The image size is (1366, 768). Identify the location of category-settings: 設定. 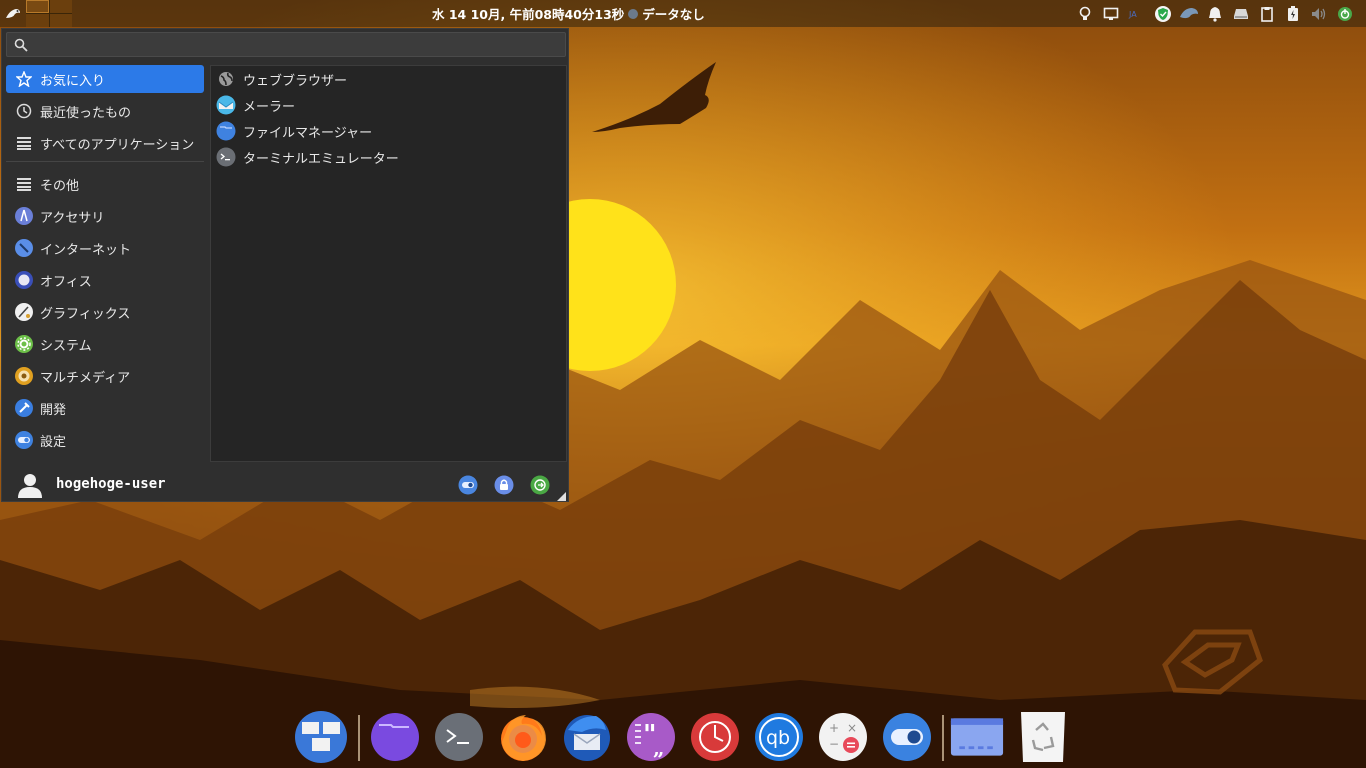
(105, 440).